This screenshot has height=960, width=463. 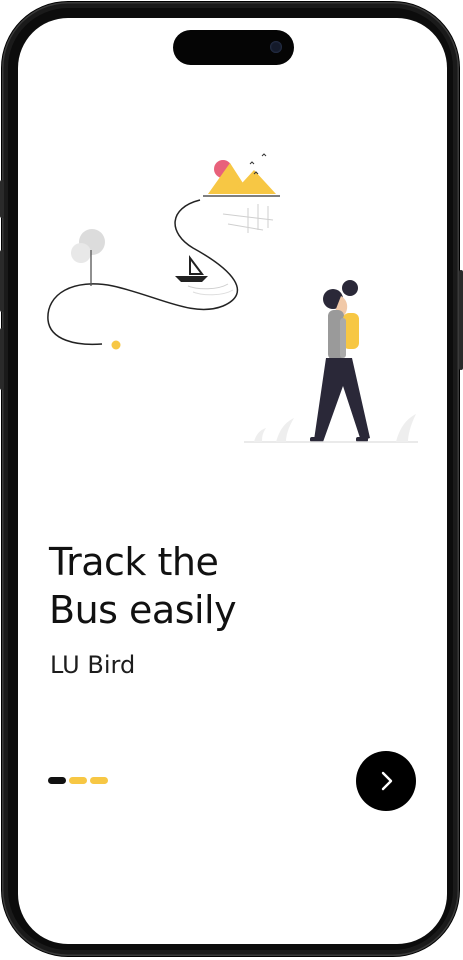 I want to click on volume-down-button, so click(x=2, y=359).